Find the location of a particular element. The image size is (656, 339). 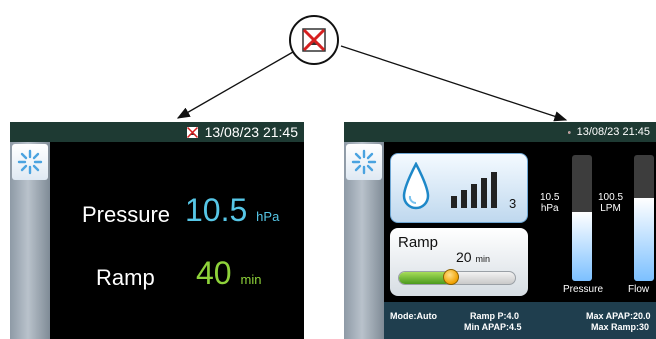

ramp-value-group: 40 min is located at coordinates (228, 273).